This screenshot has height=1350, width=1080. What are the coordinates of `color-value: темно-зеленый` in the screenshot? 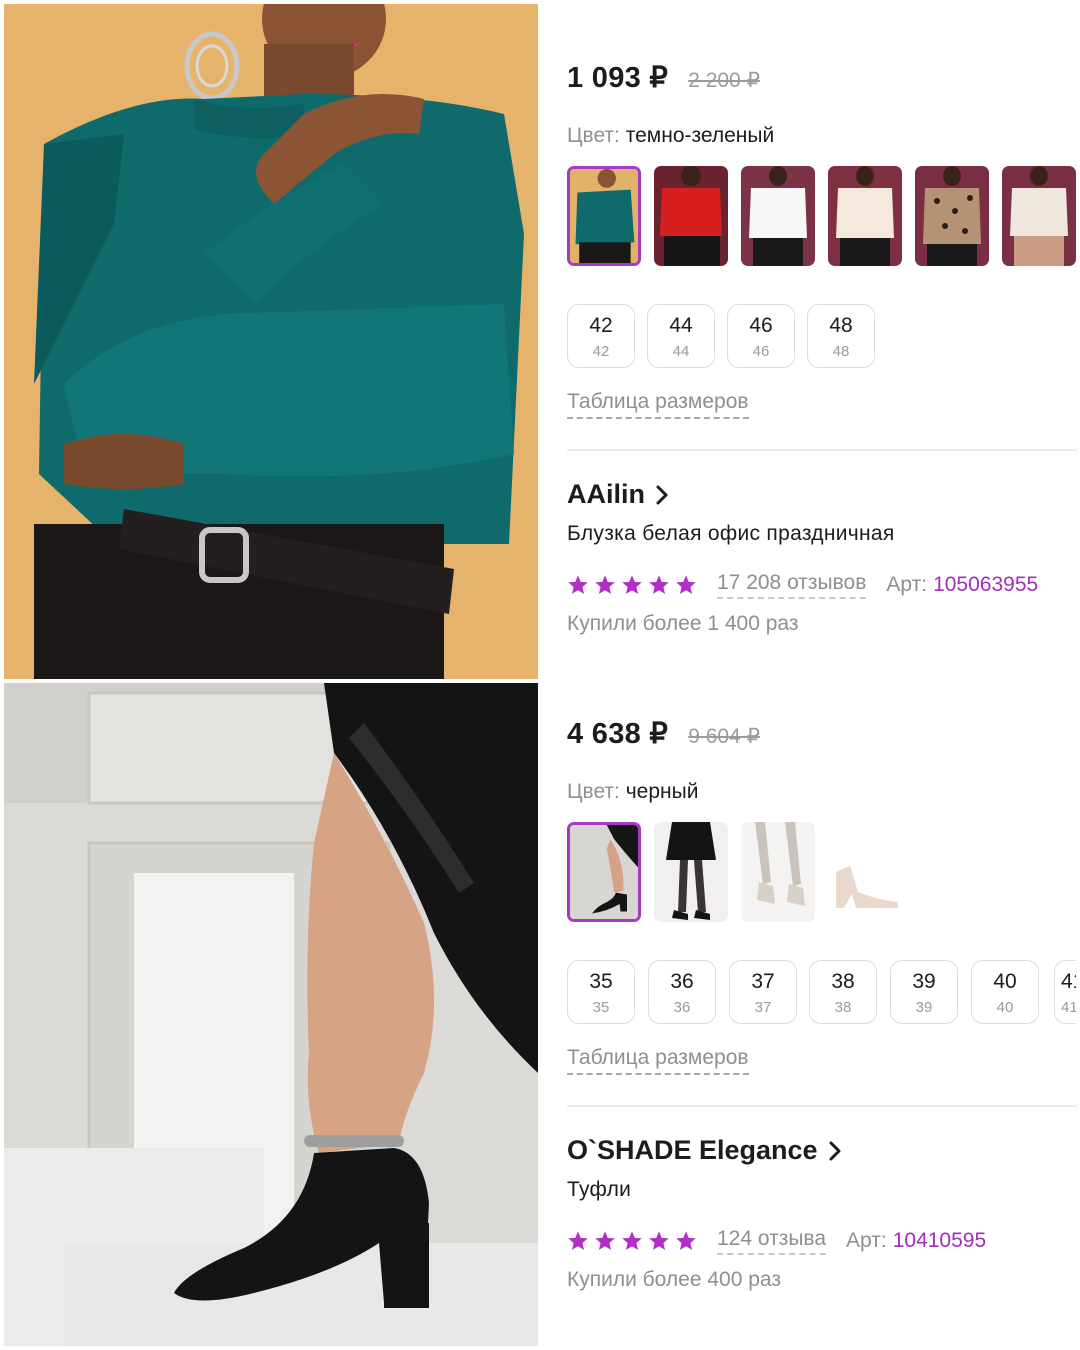 It's located at (700, 135).